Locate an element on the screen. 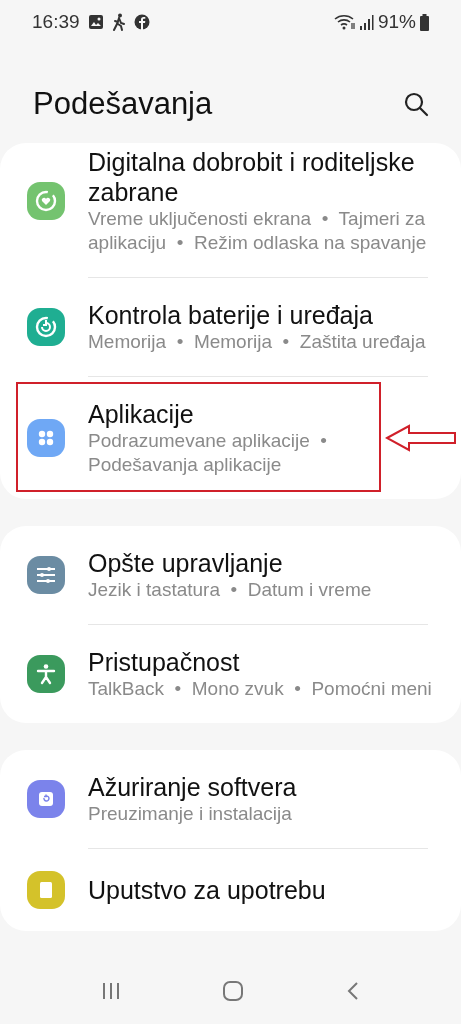 The image size is (461, 1024). battery-icon is located at coordinates (424, 22).